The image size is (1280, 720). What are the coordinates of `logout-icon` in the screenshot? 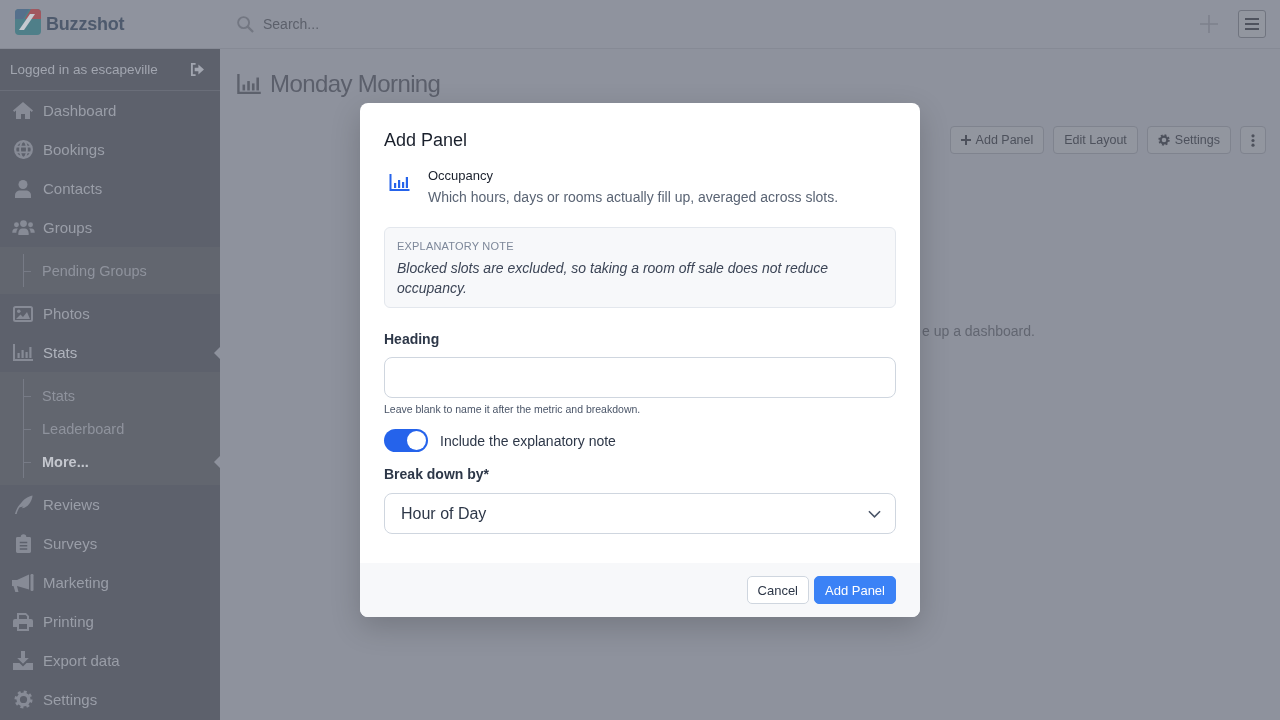 It's located at (197, 69).